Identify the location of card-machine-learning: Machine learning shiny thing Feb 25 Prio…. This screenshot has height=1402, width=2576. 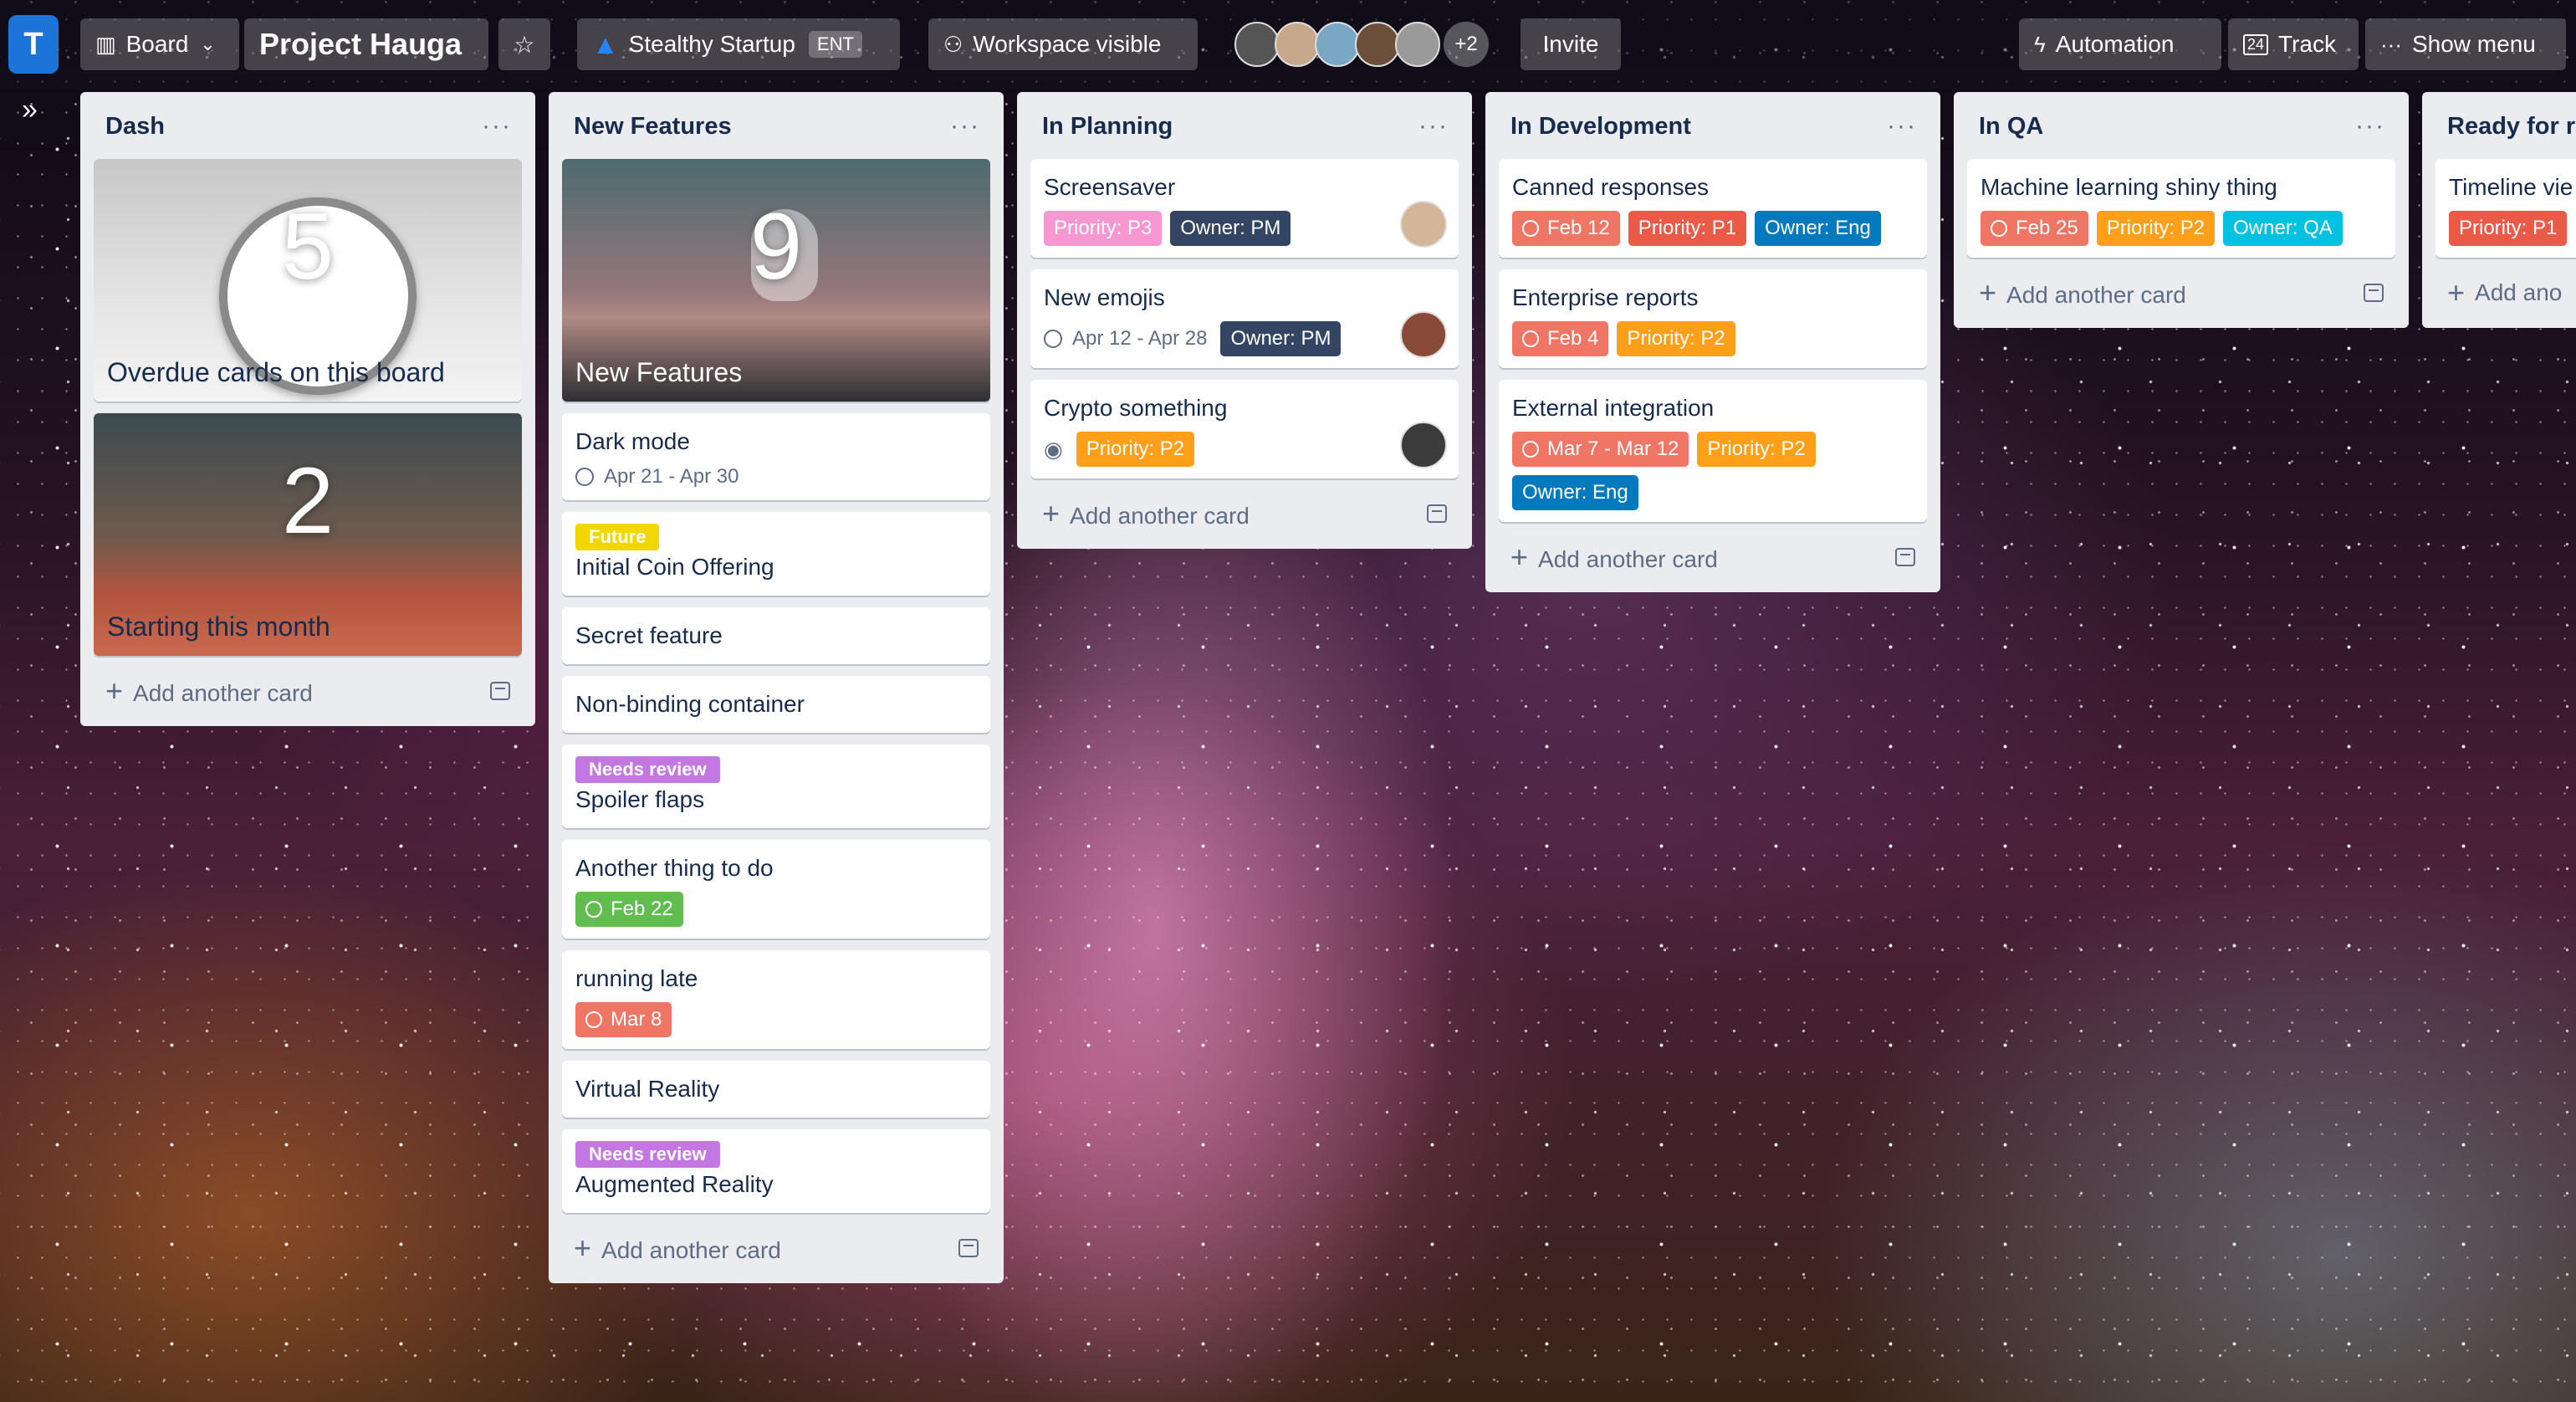
(2181, 209).